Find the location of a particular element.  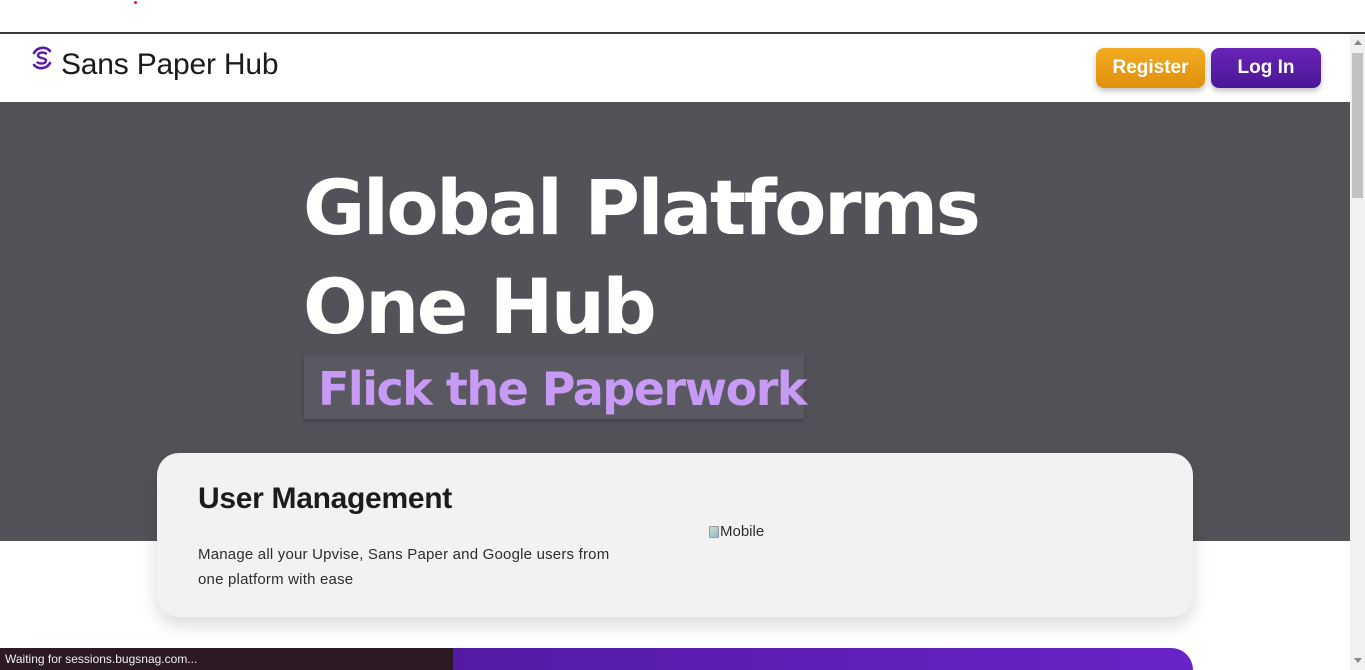

scrollbar-thumb is located at coordinates (1357, 125).